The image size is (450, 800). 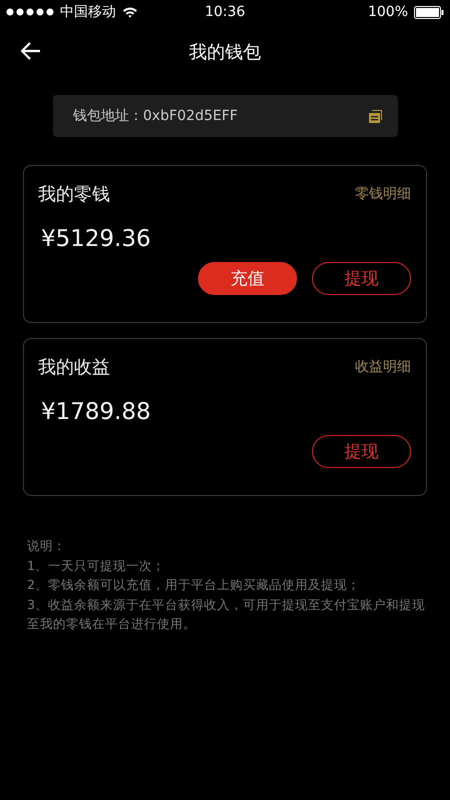 I want to click on battery-icon, so click(x=429, y=12).